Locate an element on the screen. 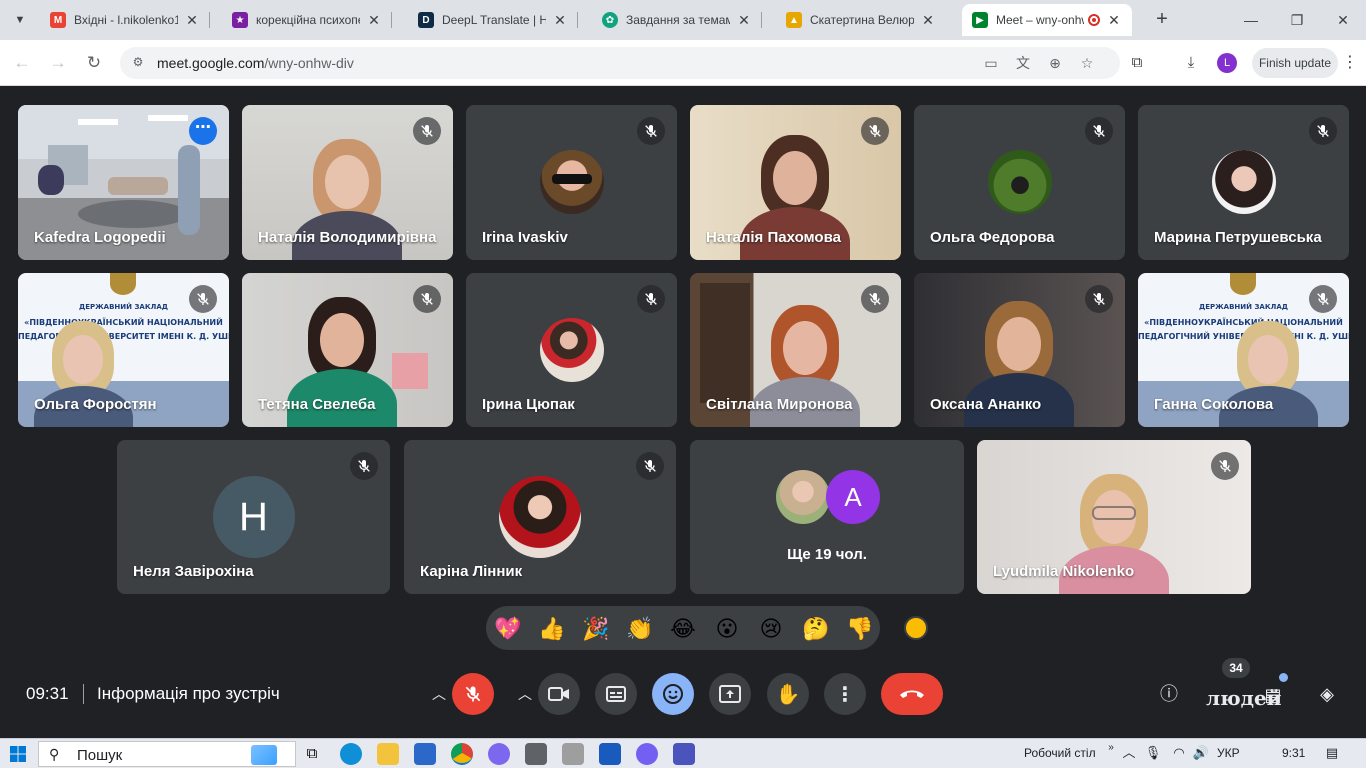  reaction-emoji: 👎 is located at coordinates (859, 629).